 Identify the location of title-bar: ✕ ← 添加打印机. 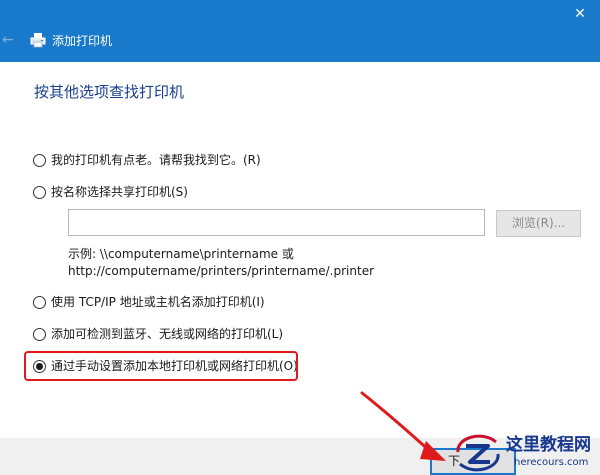
(300, 31).